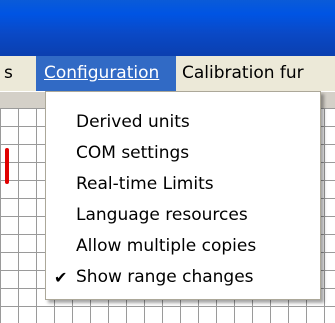 This screenshot has height=323, width=335. I want to click on menu-option-label: Allow multiple copies, so click(166, 246).